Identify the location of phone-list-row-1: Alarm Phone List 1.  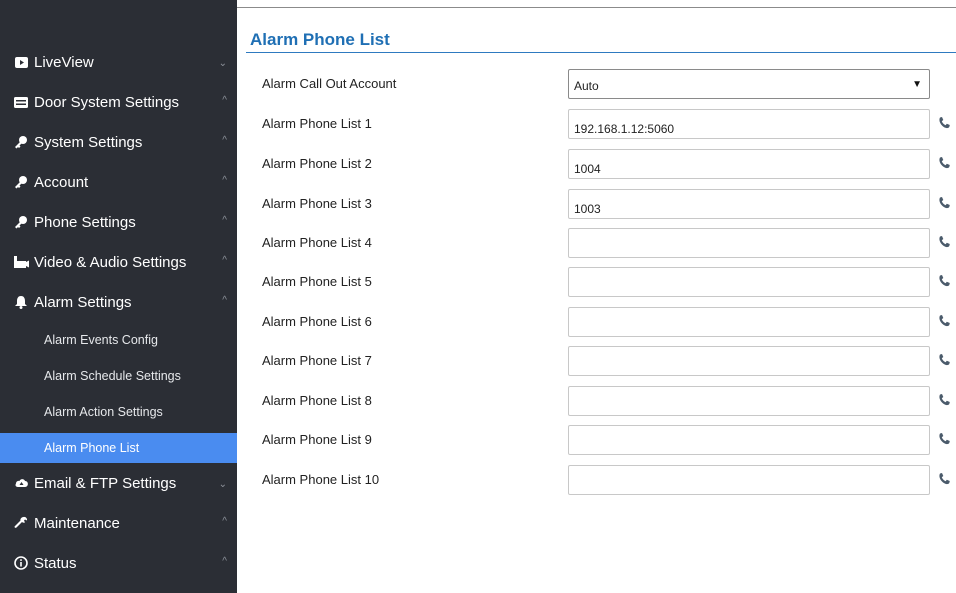
(609, 124).